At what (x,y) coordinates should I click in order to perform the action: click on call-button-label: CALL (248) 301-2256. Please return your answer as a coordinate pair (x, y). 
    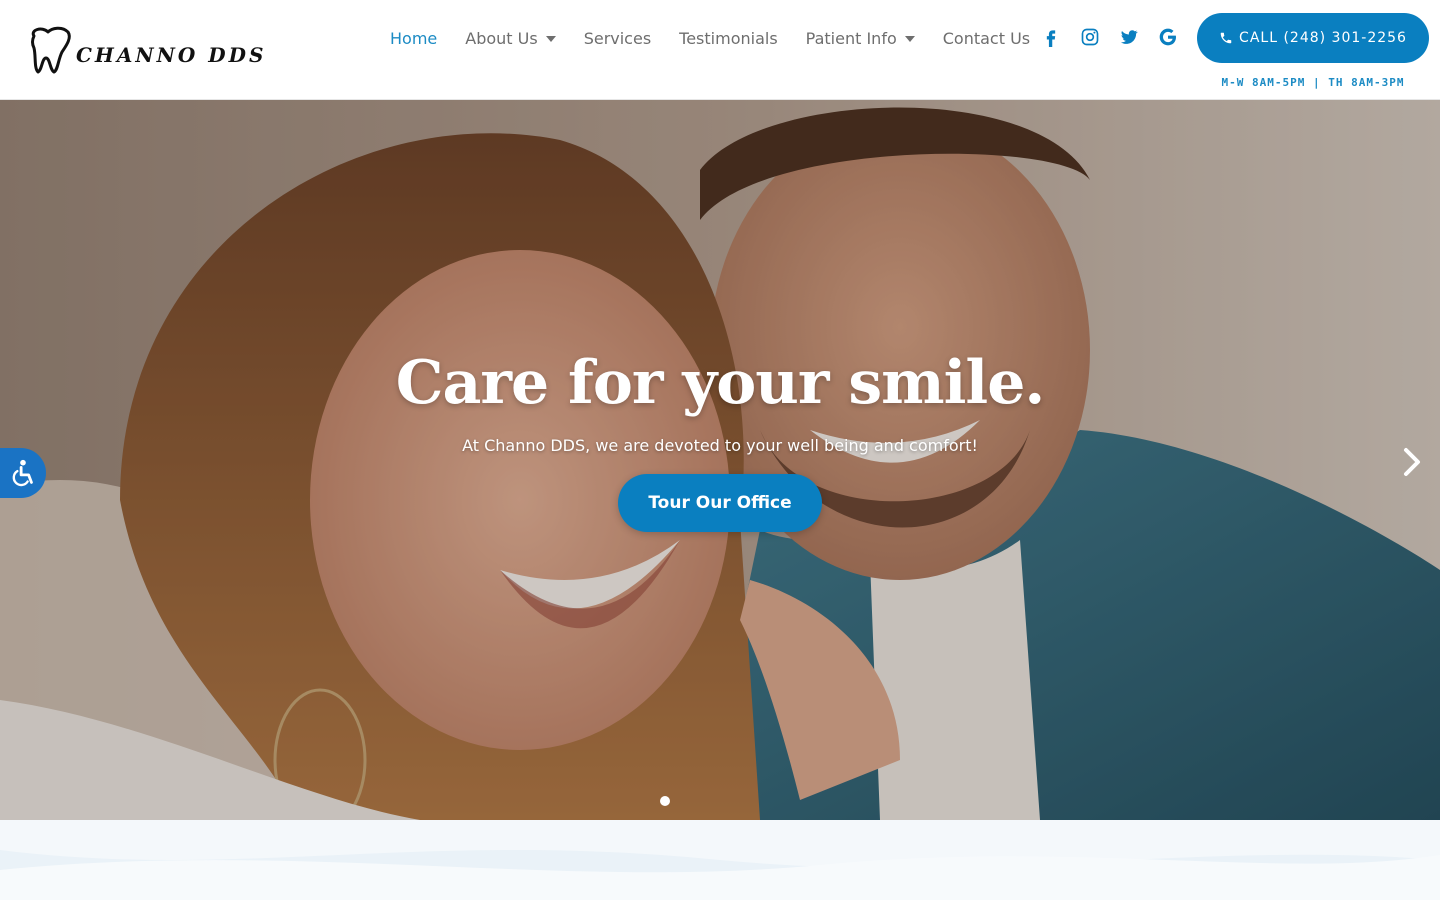
    Looking at the image, I should click on (1323, 38).